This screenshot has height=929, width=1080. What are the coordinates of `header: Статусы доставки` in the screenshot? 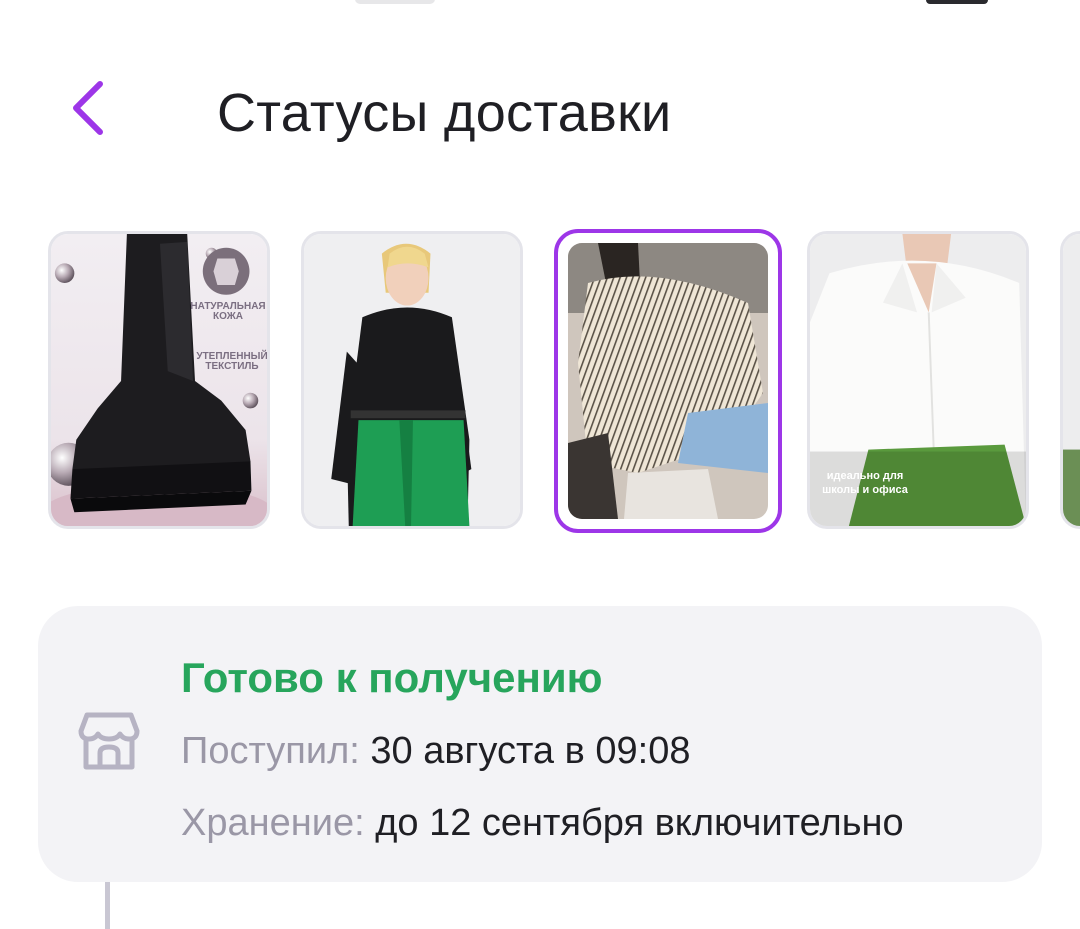 It's located at (540, 115).